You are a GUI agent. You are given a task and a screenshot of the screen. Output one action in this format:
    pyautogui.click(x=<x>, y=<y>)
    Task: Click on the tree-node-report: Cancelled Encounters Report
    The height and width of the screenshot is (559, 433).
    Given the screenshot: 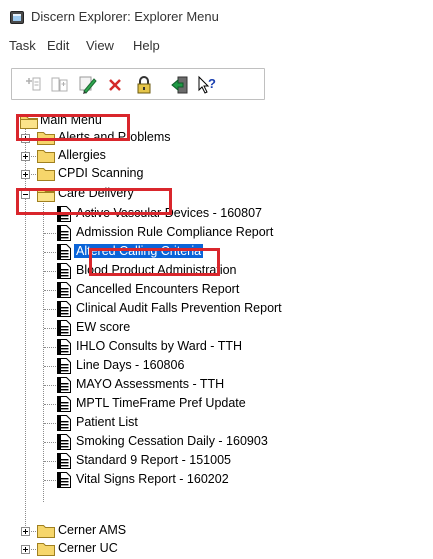 What is the action you would take?
    pyautogui.click(x=216, y=290)
    